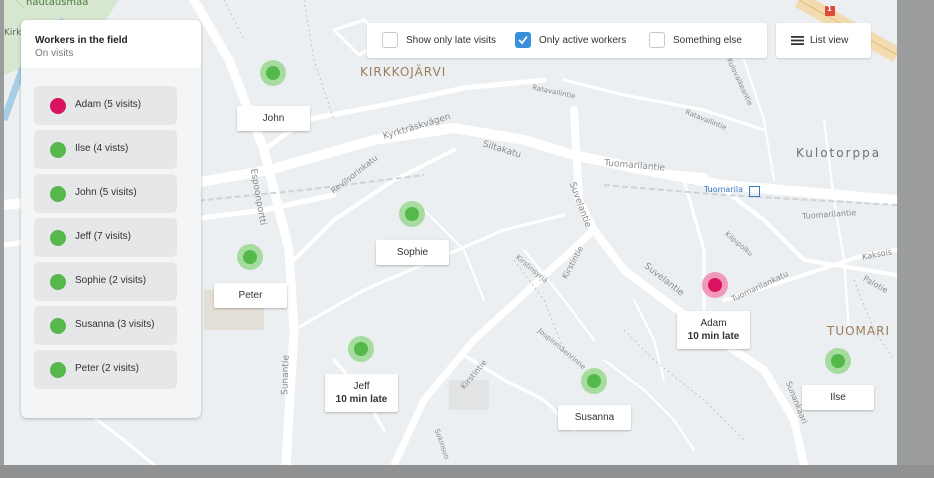 This screenshot has width=934, height=478. What do you see at coordinates (451, 40) in the screenshot?
I see `late-visits-label: Show only late visits` at bounding box center [451, 40].